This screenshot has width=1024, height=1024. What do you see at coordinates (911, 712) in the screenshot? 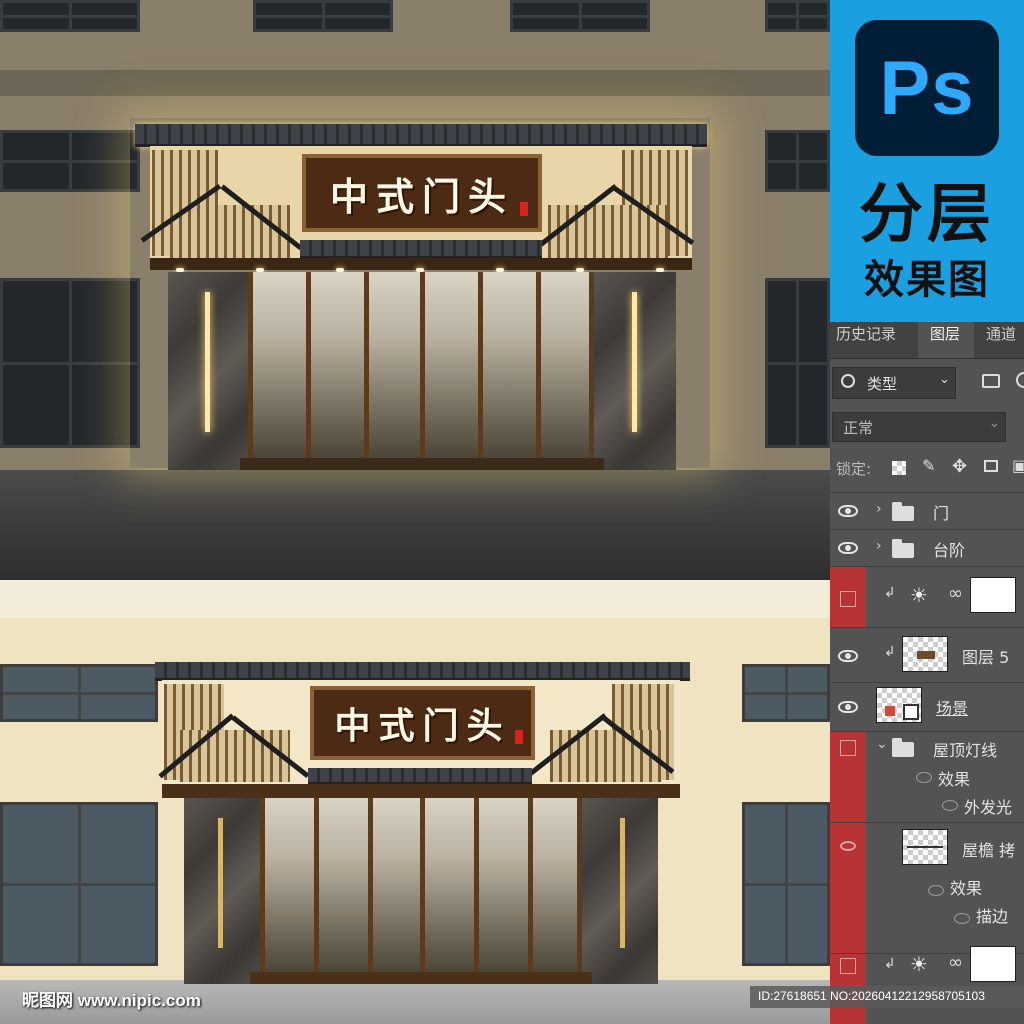
I see `smart-object-icon` at bounding box center [911, 712].